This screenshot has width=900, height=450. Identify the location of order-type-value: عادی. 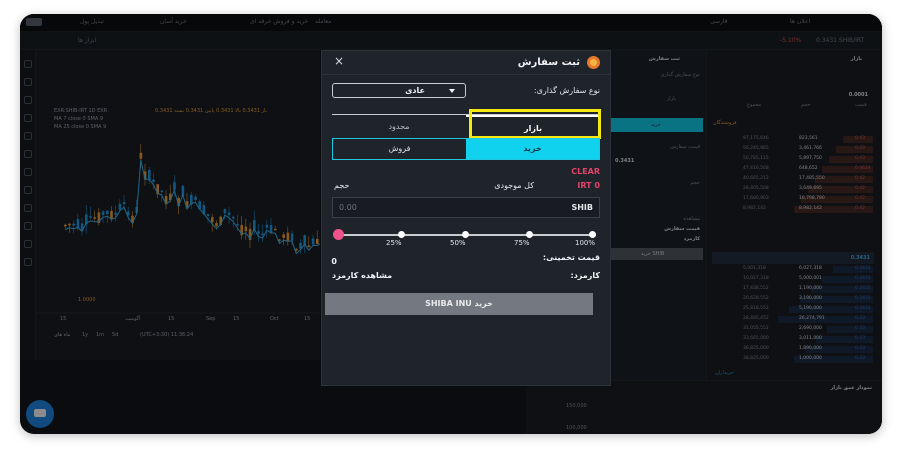
(415, 90).